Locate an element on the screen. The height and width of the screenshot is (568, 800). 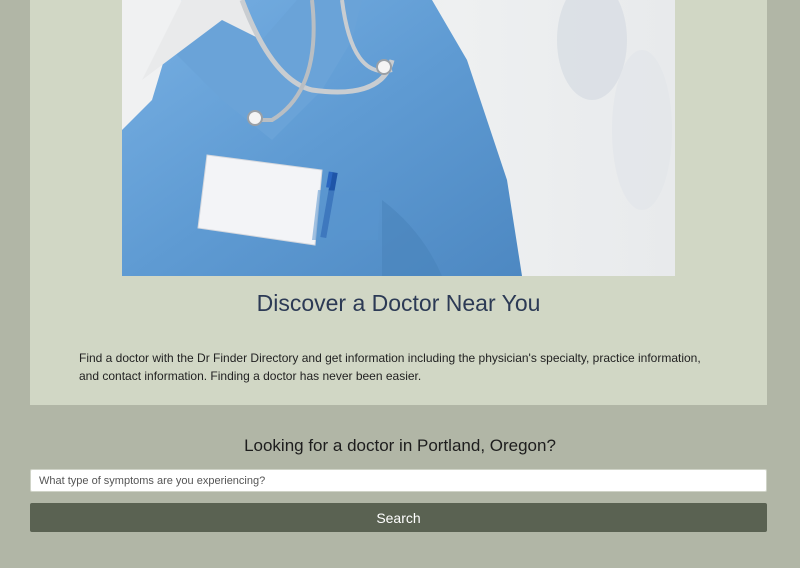
symptoms-search-input is located at coordinates (398, 480).